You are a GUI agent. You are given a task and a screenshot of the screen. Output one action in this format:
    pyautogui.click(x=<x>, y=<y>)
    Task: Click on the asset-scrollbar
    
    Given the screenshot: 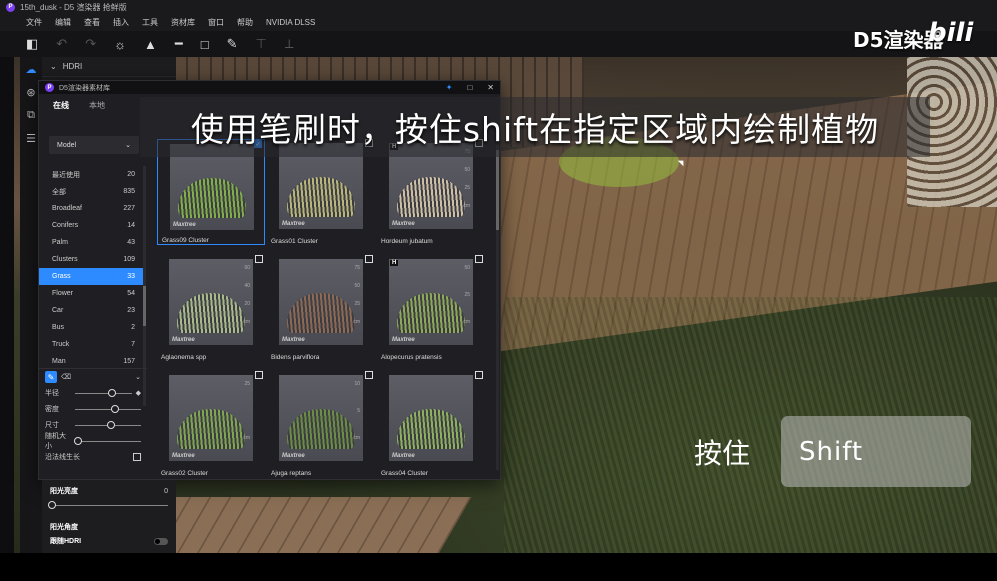 What is the action you would take?
    pyautogui.click(x=497, y=305)
    